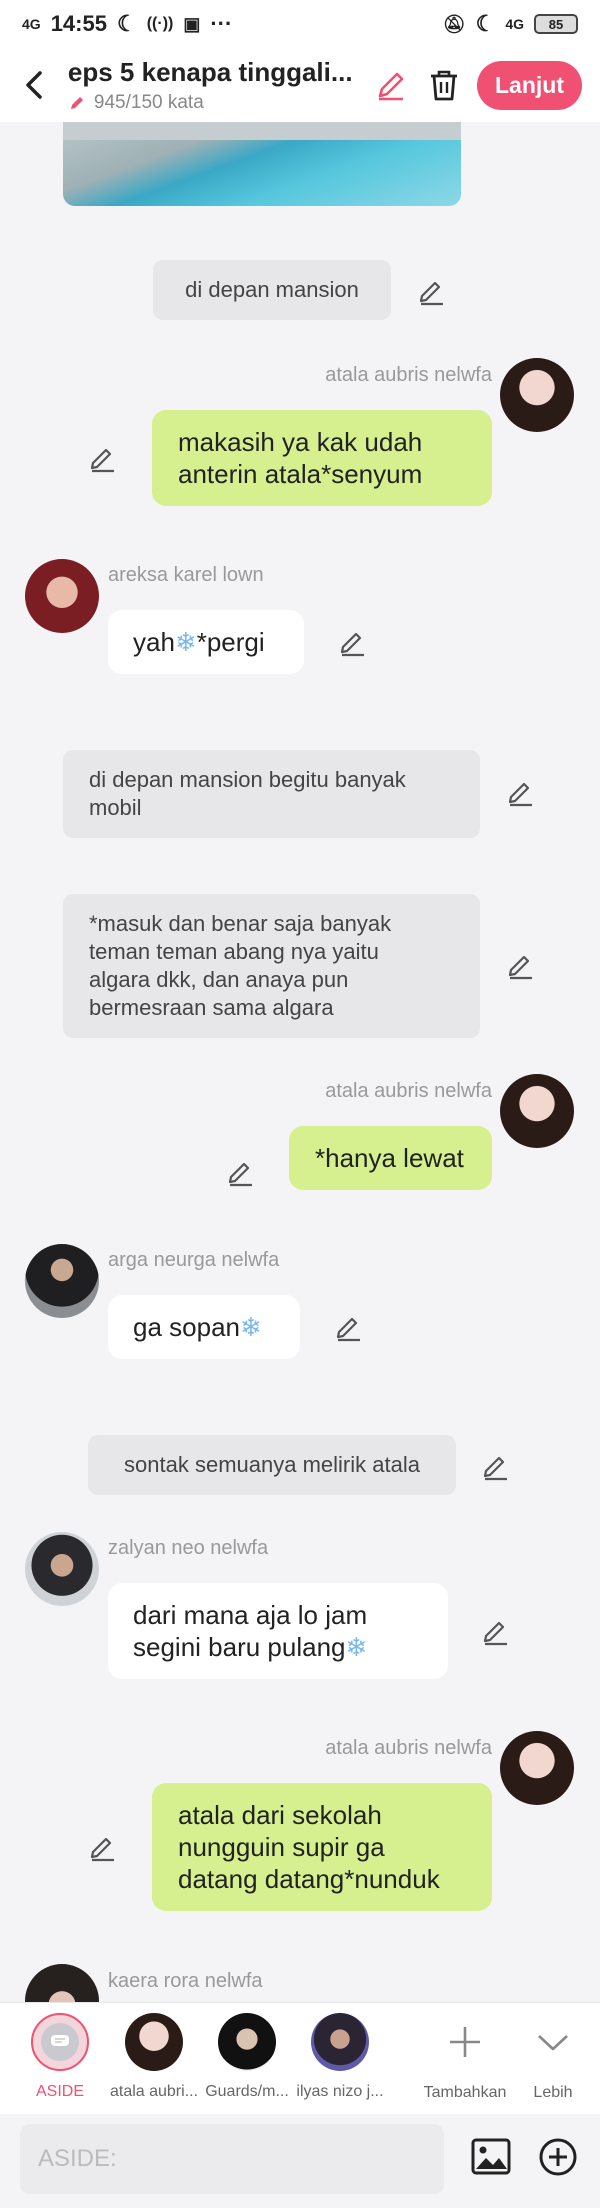 This screenshot has width=600, height=2208. I want to click on chat-line: nungguin supir ga, so click(281, 1847).